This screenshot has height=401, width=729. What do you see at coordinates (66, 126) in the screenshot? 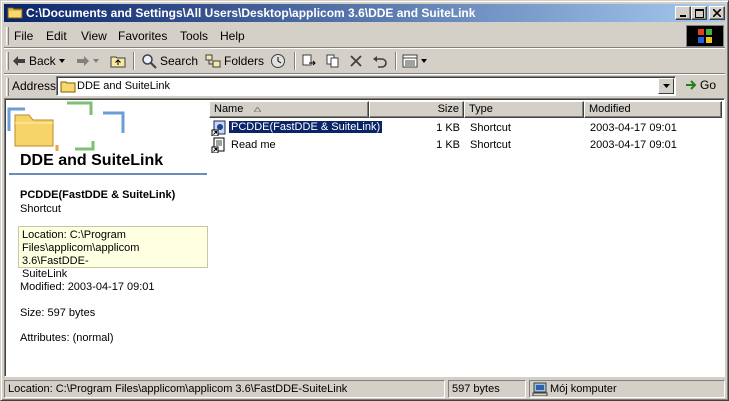
I see `folder-banner-icon` at bounding box center [66, 126].